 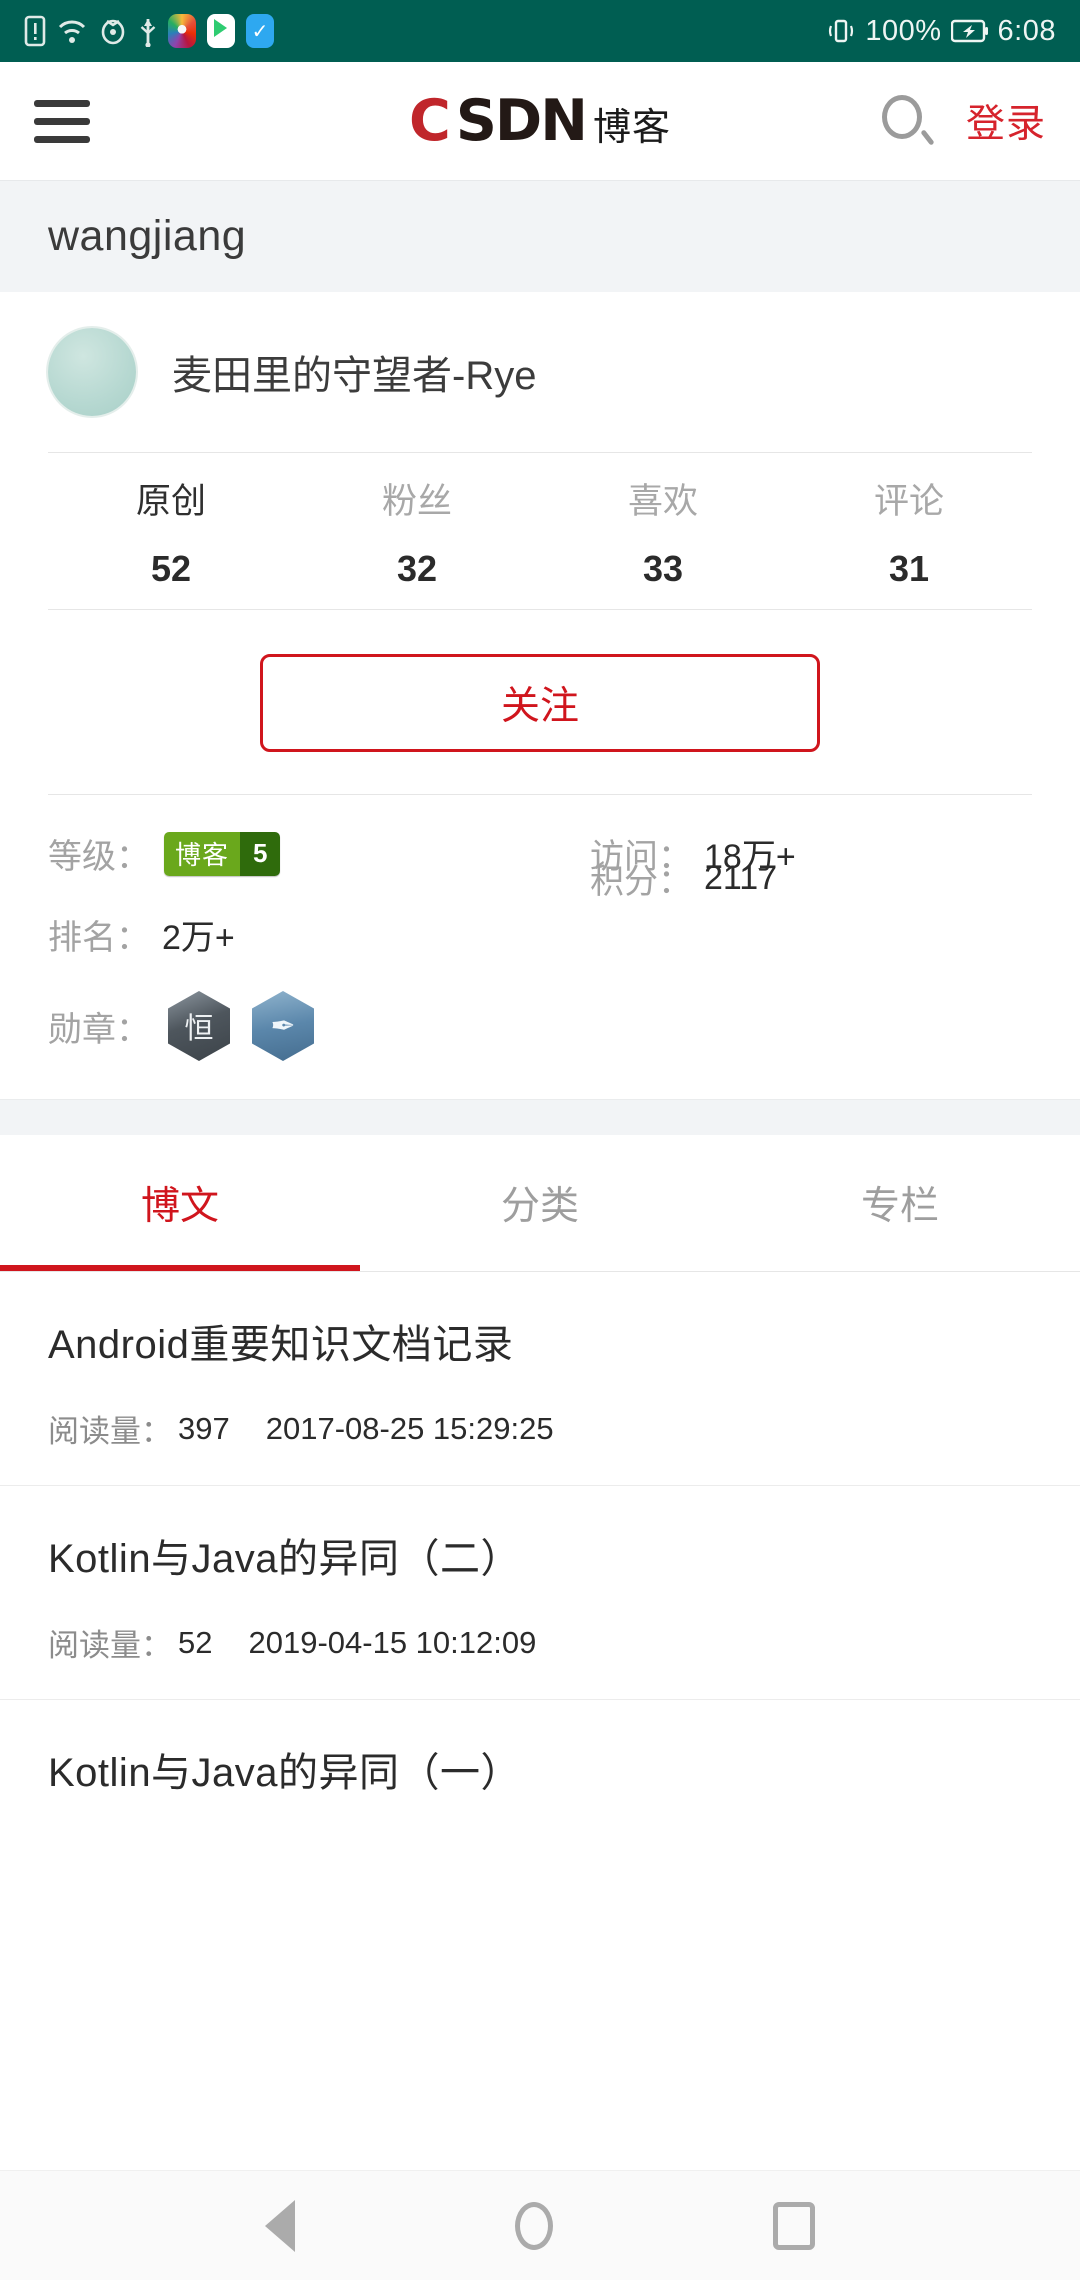 I want to click on username-banner: wangjiang, so click(x=540, y=236).